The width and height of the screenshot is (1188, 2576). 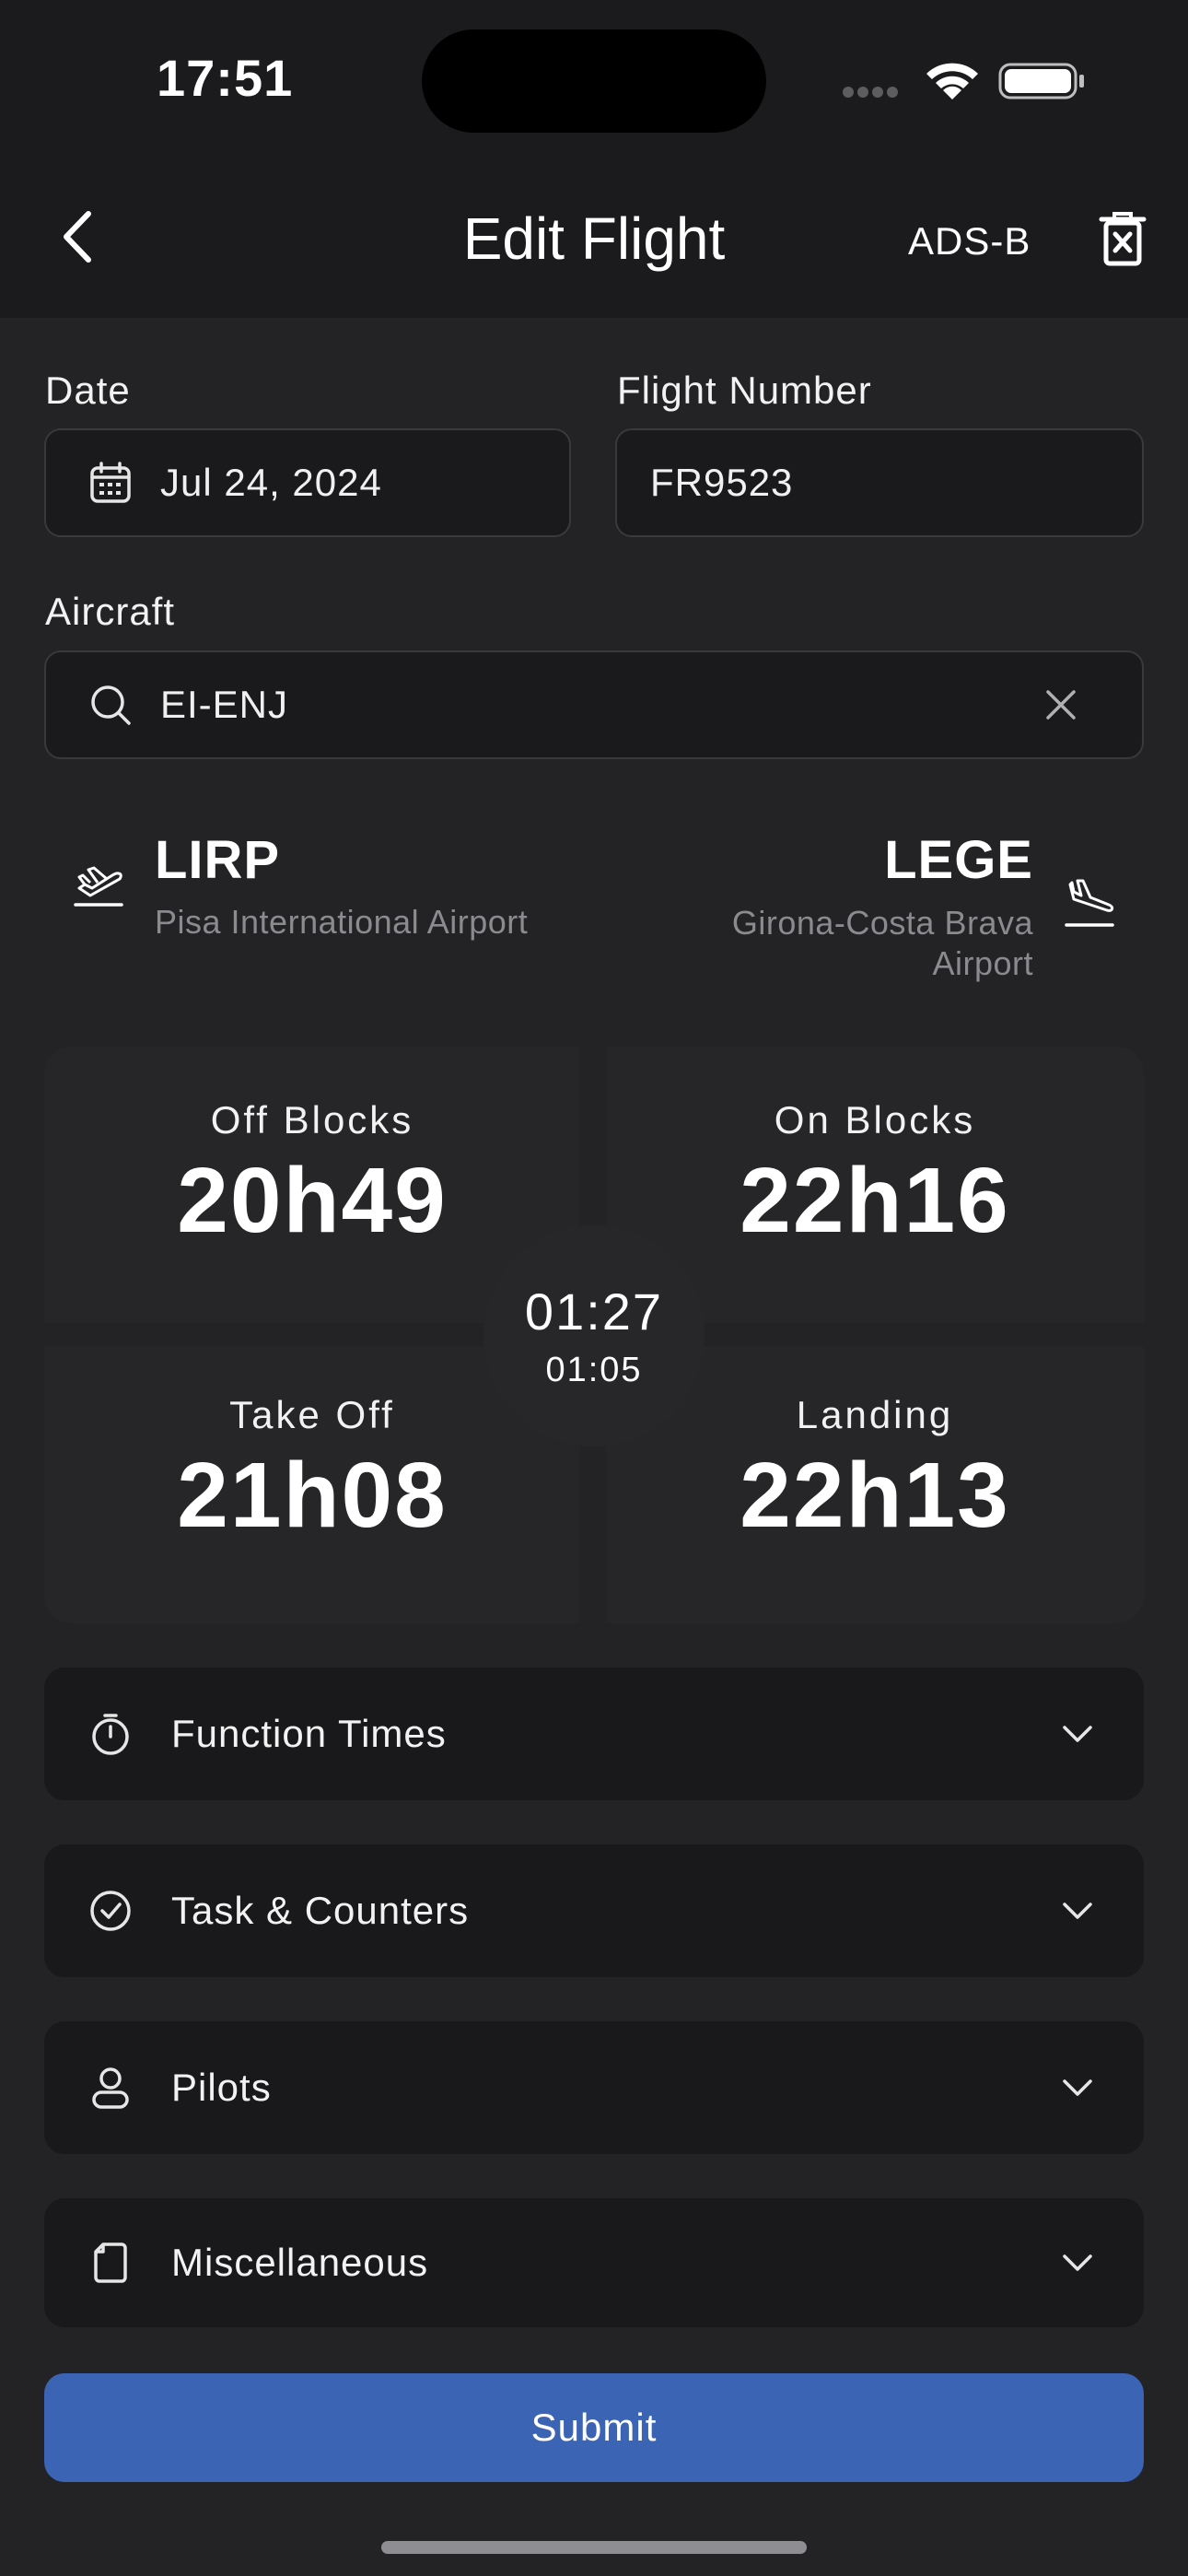 I want to click on departure-code: LIRP, so click(x=218, y=860).